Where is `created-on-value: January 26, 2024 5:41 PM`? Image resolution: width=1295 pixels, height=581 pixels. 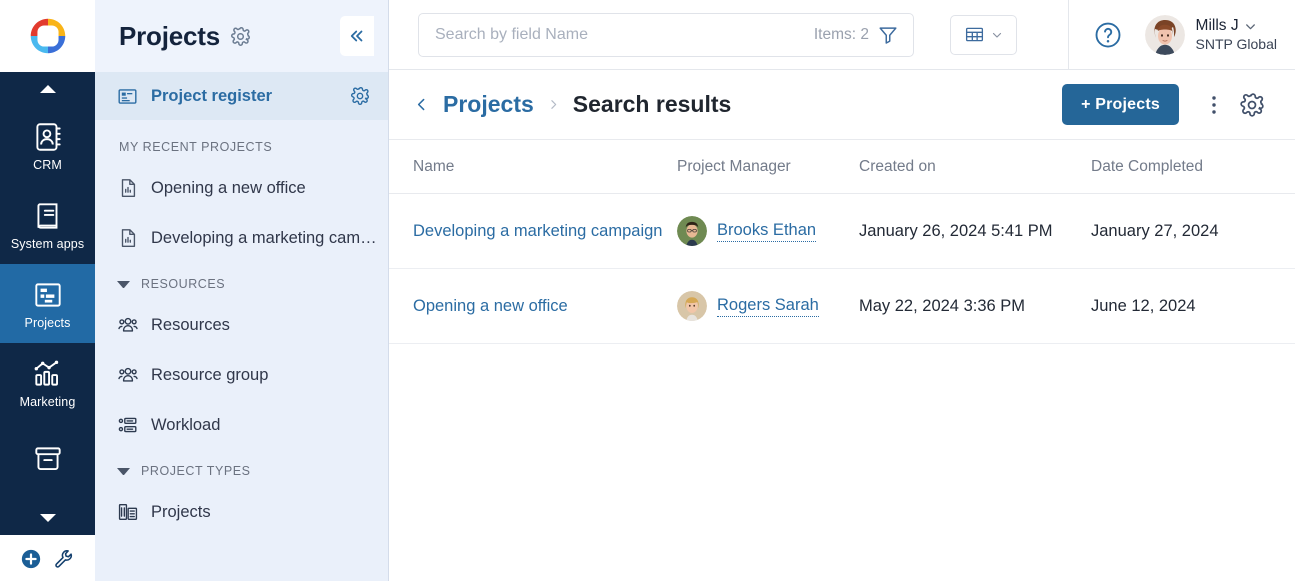
created-on-value: January 26, 2024 5:41 PM is located at coordinates (975, 231).